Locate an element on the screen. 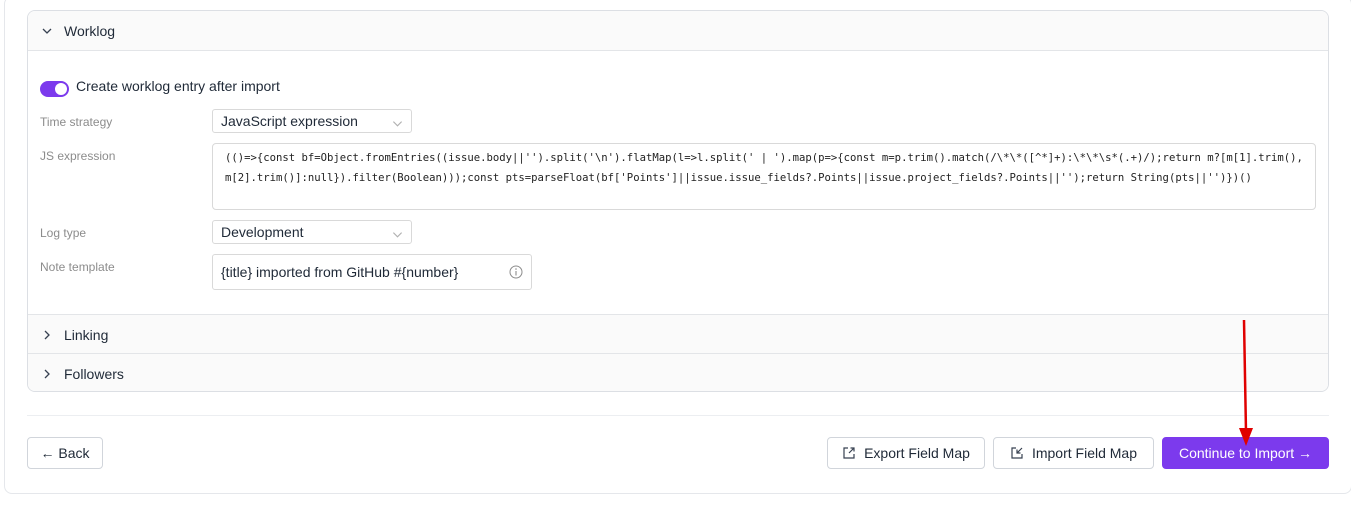 The width and height of the screenshot is (1351, 524). back-button: ← Back is located at coordinates (65, 453).